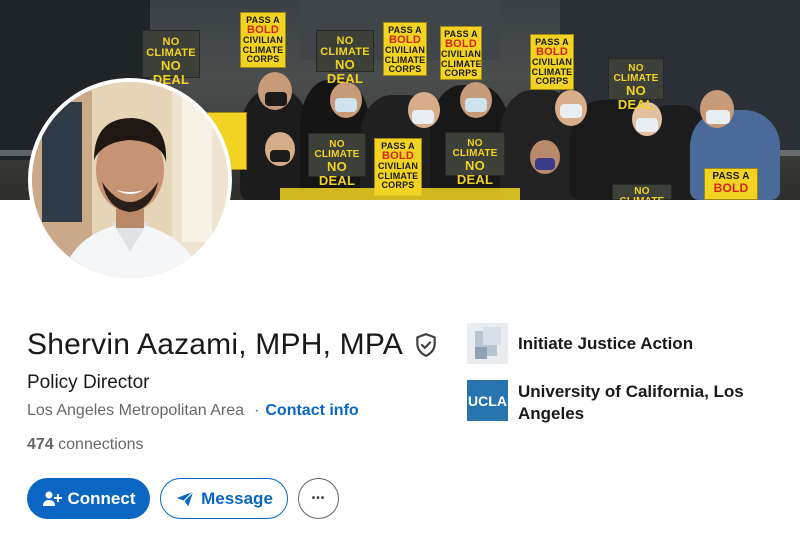  Describe the element at coordinates (101, 444) in the screenshot. I see `connections-label: connections` at that location.